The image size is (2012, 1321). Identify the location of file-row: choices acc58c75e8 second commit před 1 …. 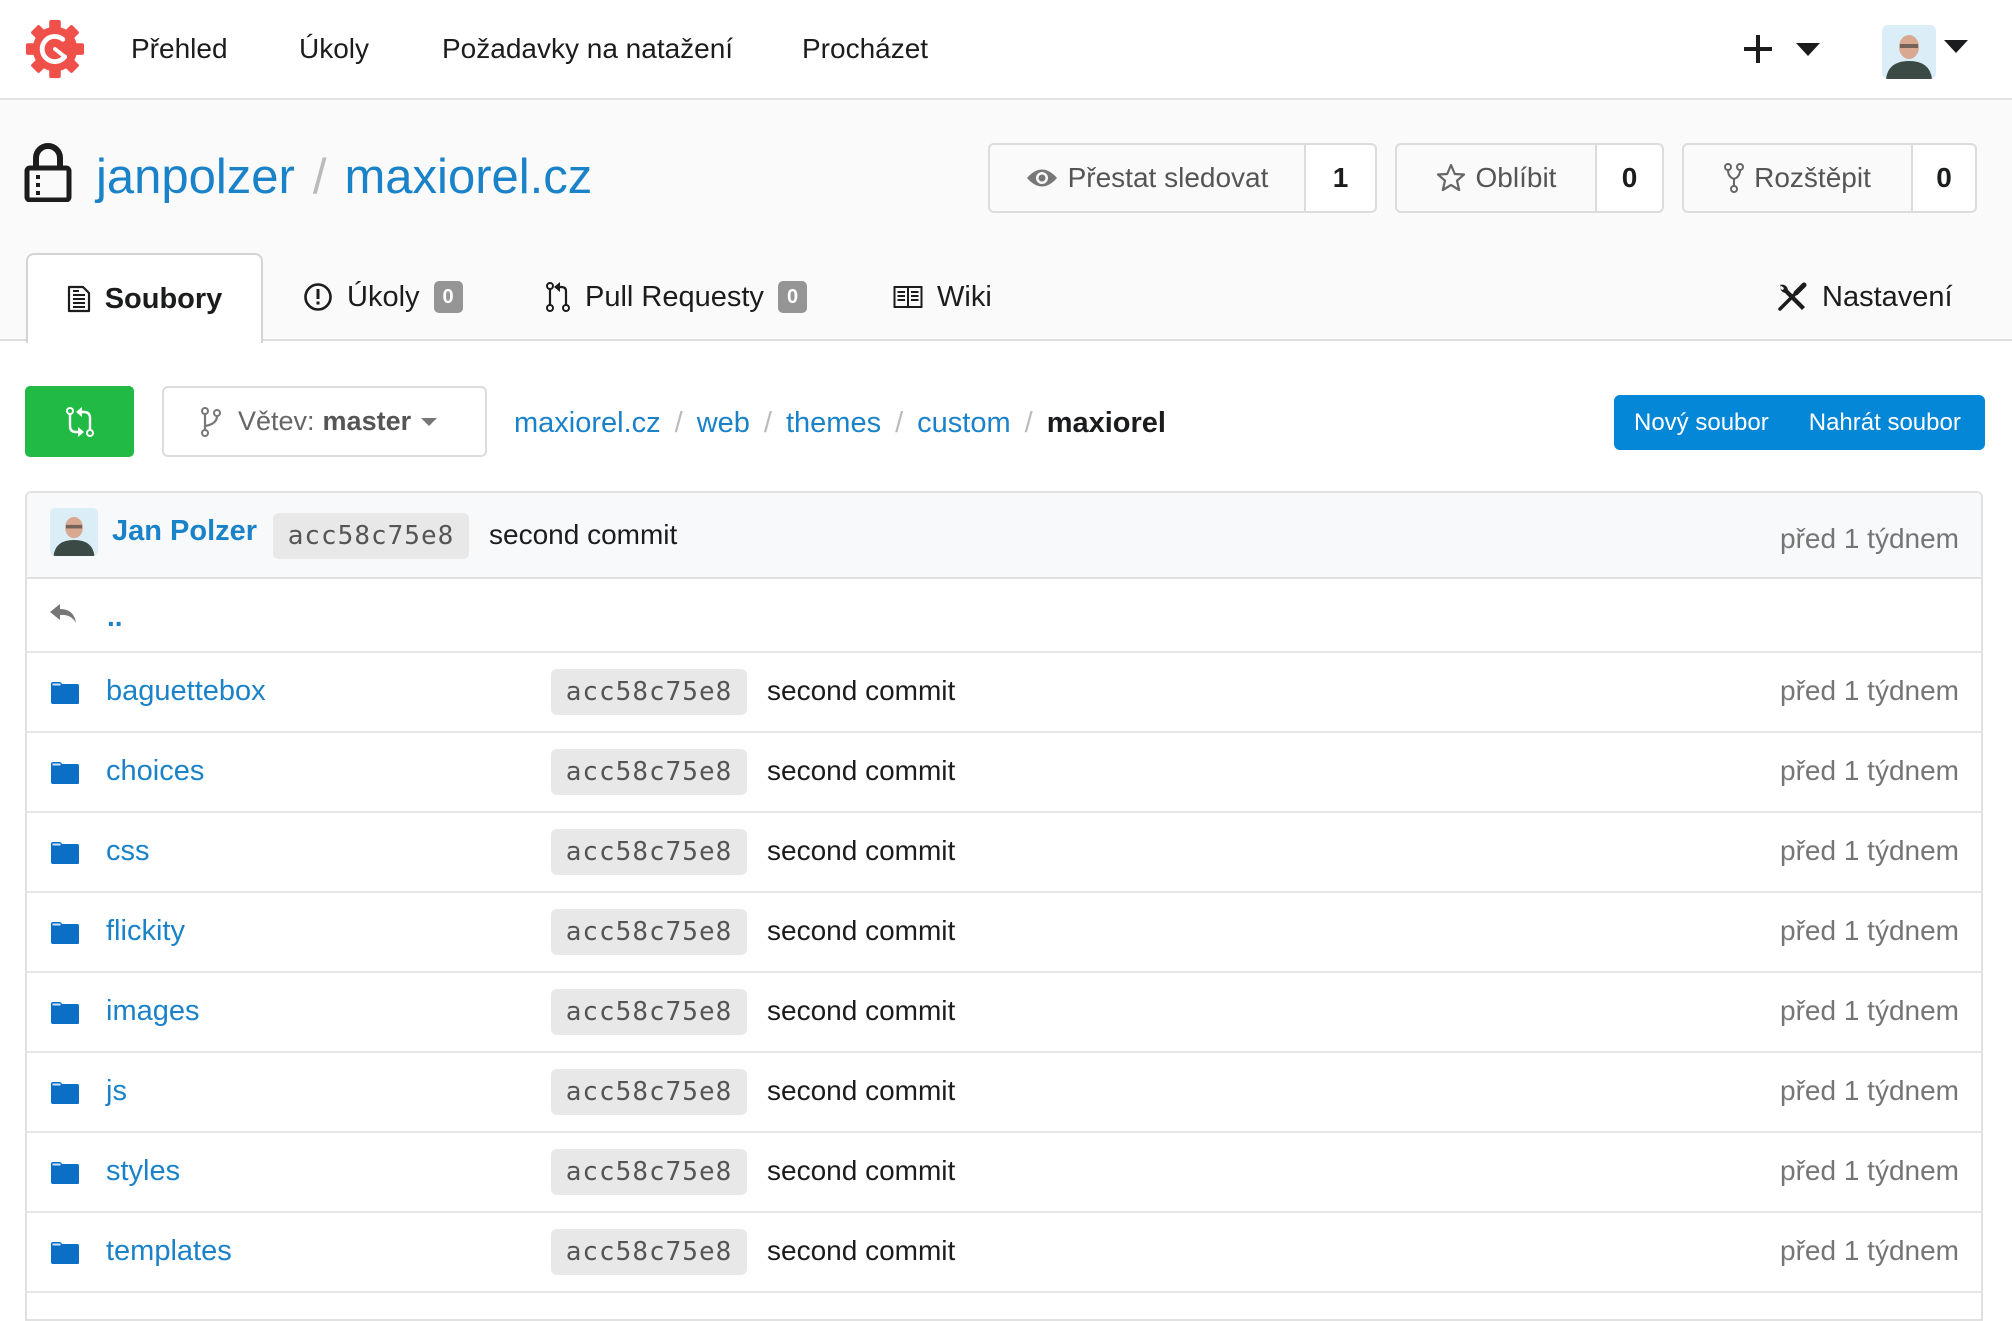
(1004, 773).